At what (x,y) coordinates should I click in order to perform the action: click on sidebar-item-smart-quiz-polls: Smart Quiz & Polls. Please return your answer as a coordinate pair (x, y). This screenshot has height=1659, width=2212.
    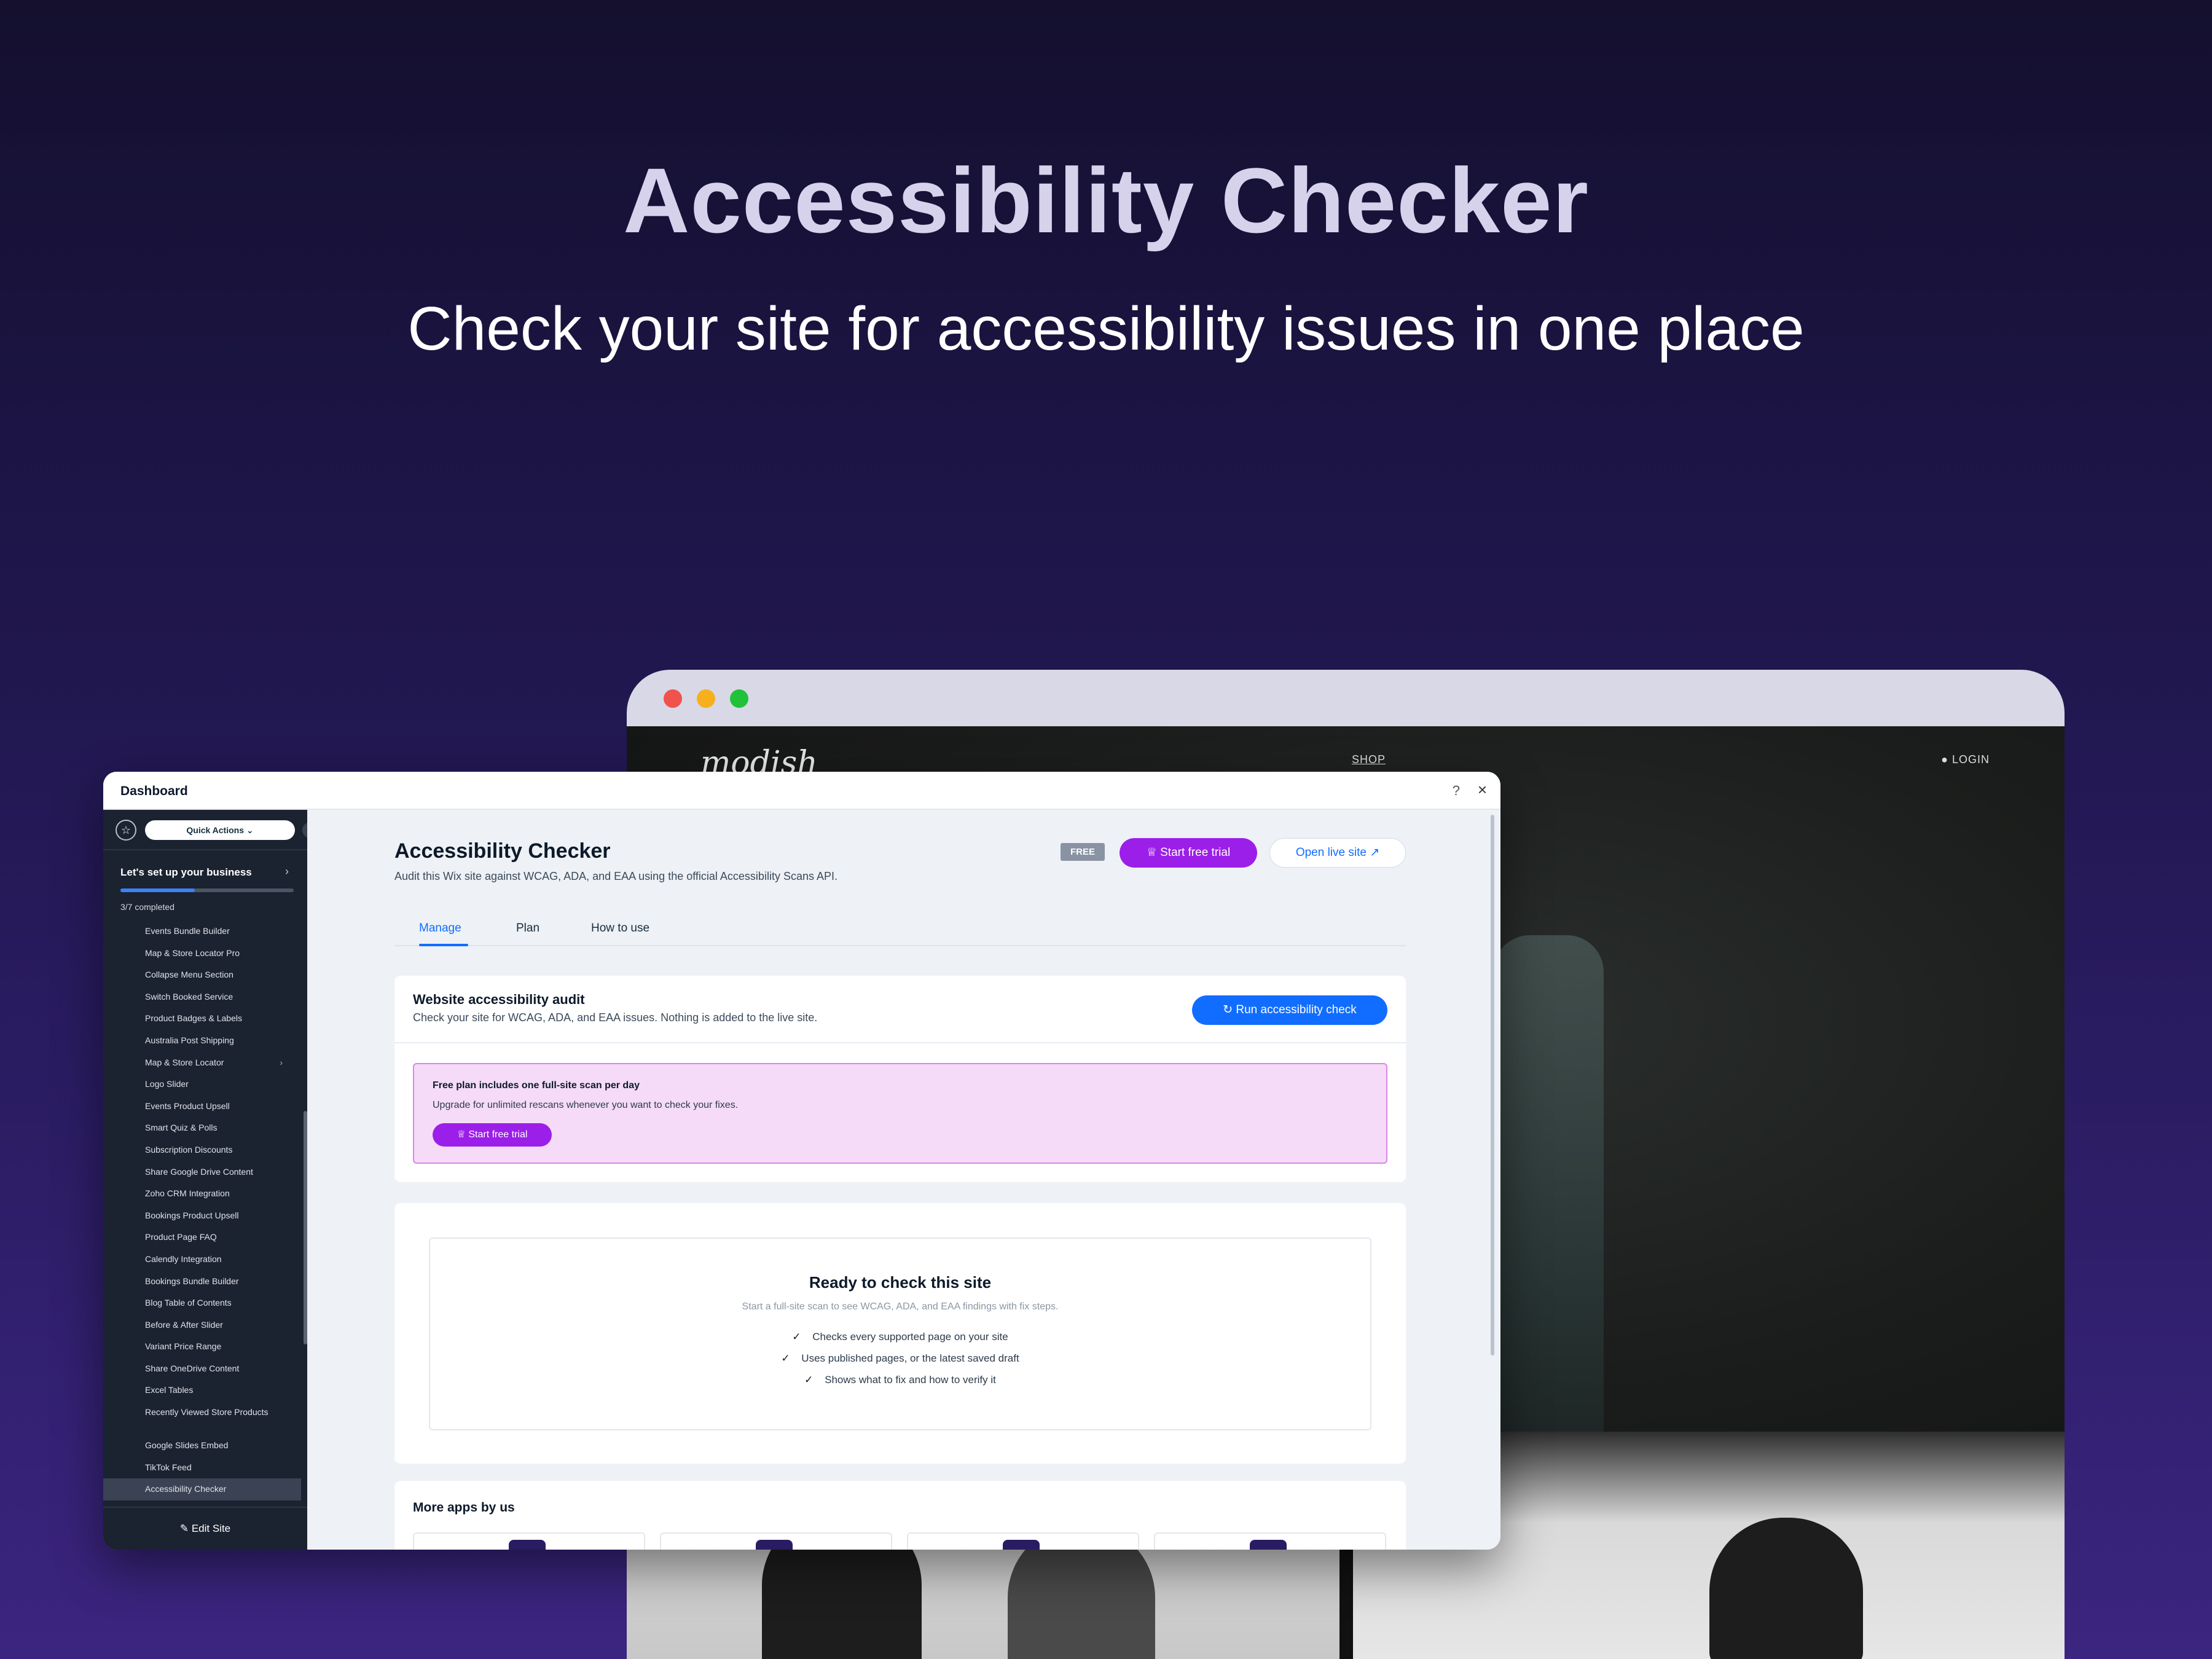
    Looking at the image, I should click on (205, 1128).